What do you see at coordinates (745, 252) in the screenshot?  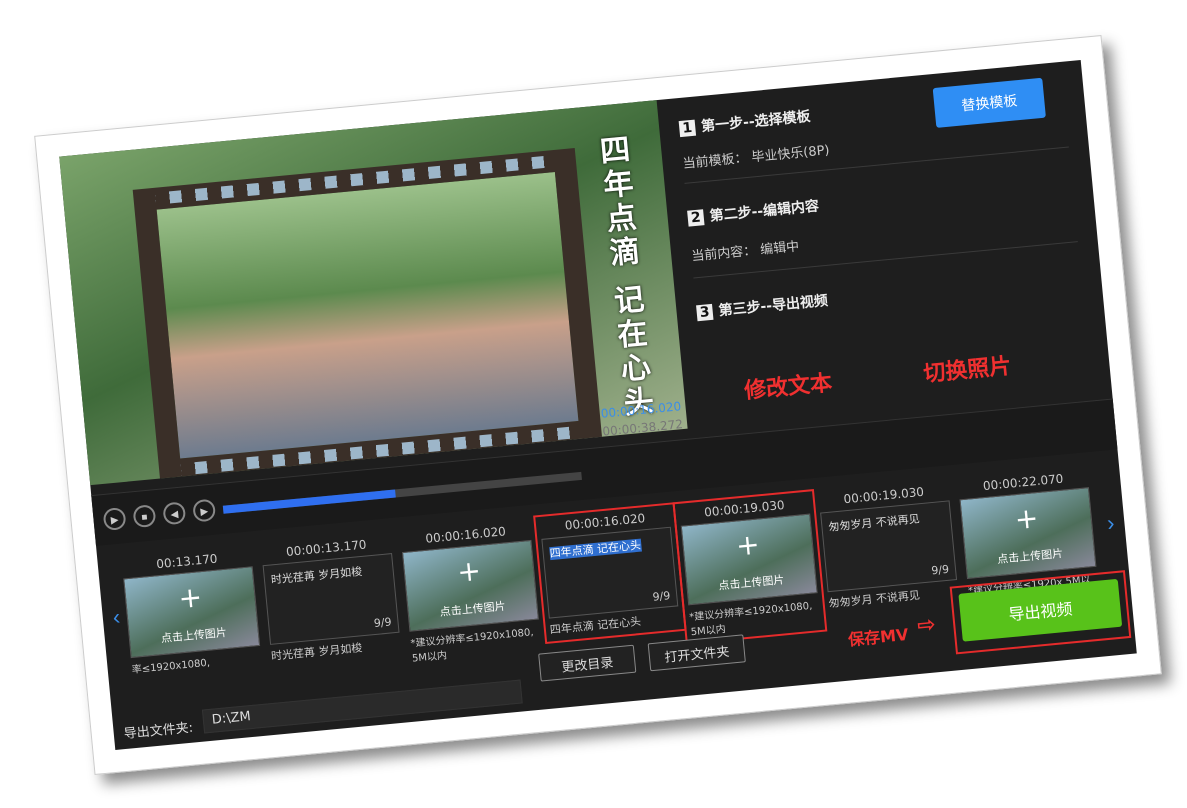 I see `current-content: 当前内容： 编辑中` at bounding box center [745, 252].